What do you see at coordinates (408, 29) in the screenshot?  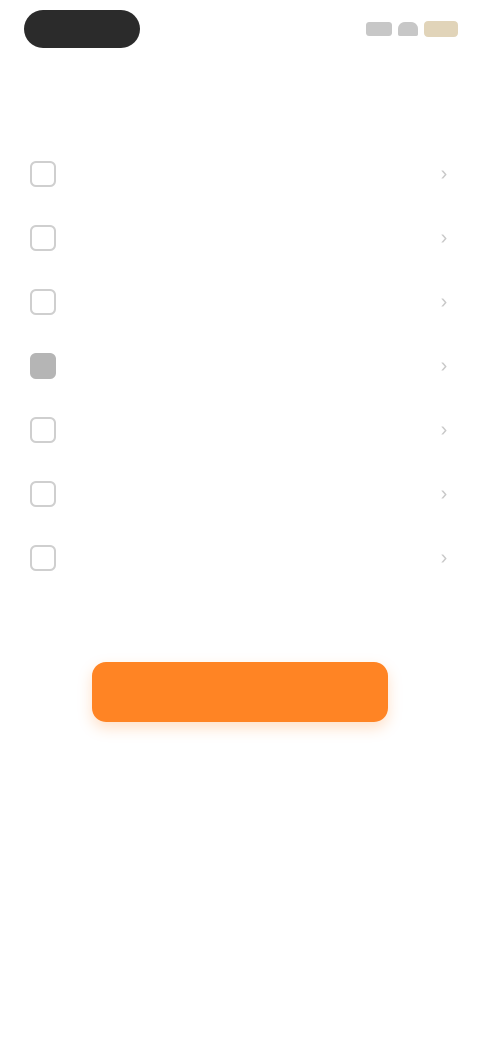 I see `wifi-icon` at bounding box center [408, 29].